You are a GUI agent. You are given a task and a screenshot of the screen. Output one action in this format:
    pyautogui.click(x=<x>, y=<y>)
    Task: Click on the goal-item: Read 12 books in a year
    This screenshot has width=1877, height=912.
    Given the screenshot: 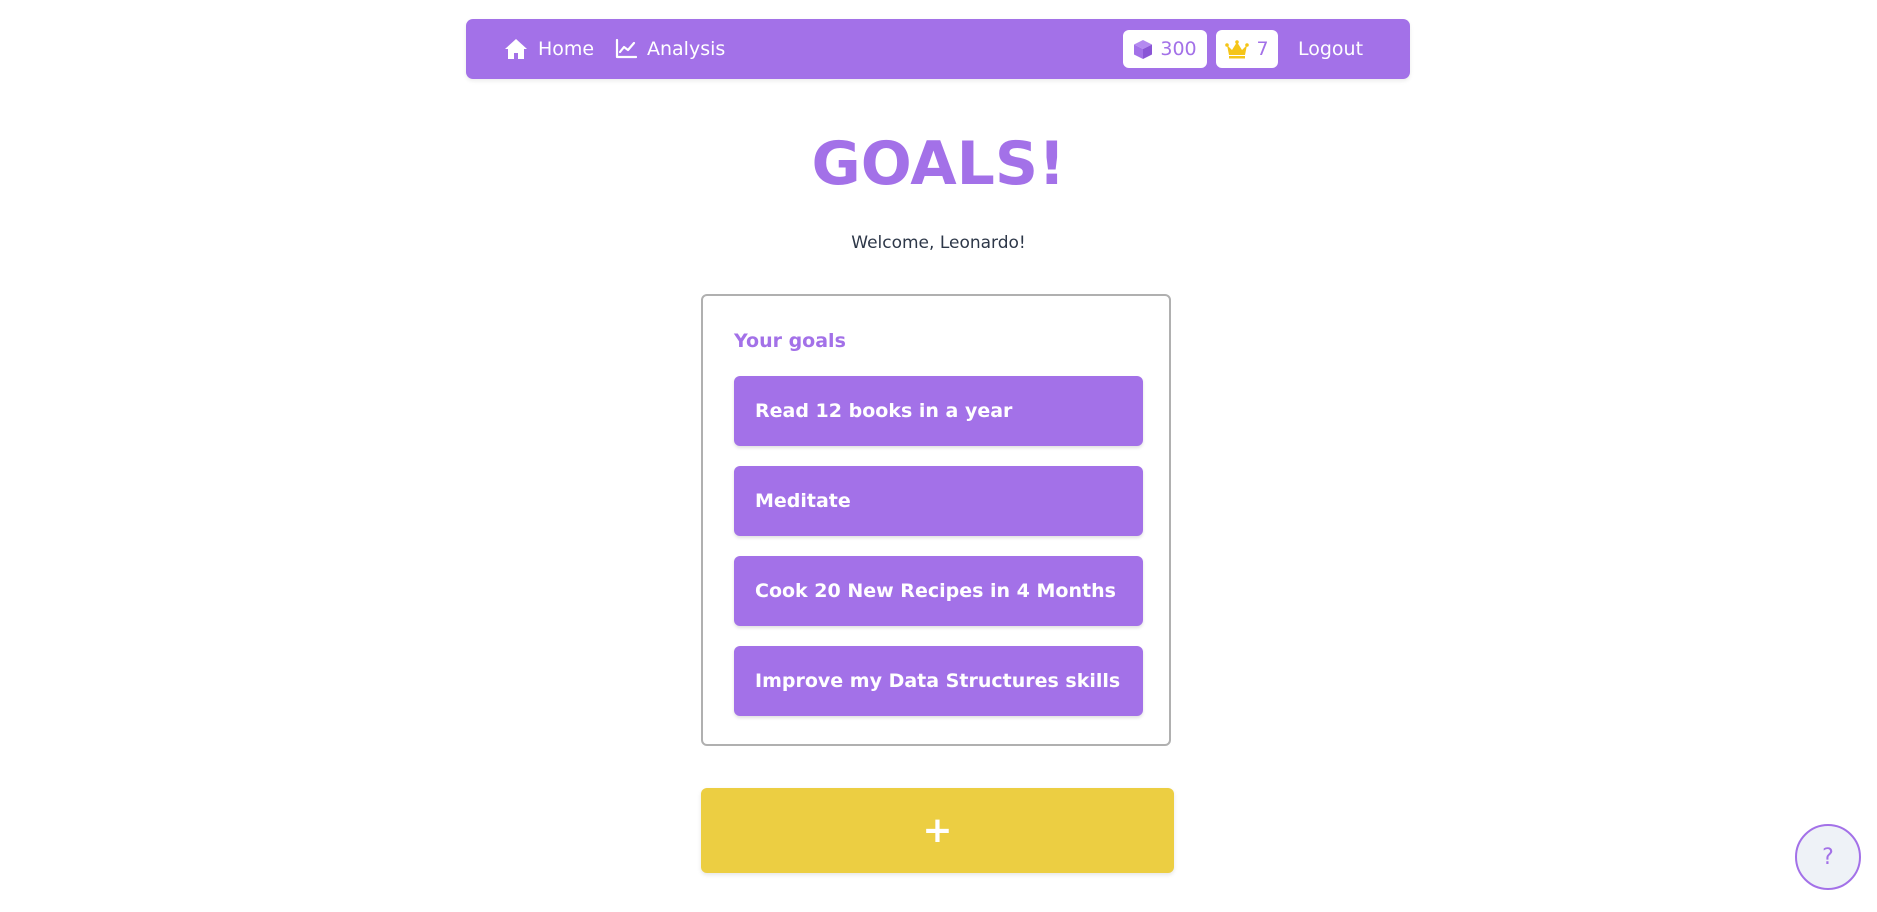 What is the action you would take?
    pyautogui.click(x=938, y=411)
    